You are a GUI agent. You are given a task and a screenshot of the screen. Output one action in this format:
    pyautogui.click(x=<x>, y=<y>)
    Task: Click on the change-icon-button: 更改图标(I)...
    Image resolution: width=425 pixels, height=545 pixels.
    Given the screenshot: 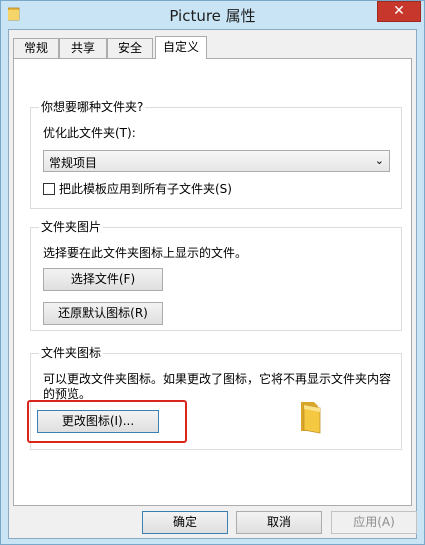 What is the action you would take?
    pyautogui.click(x=98, y=421)
    